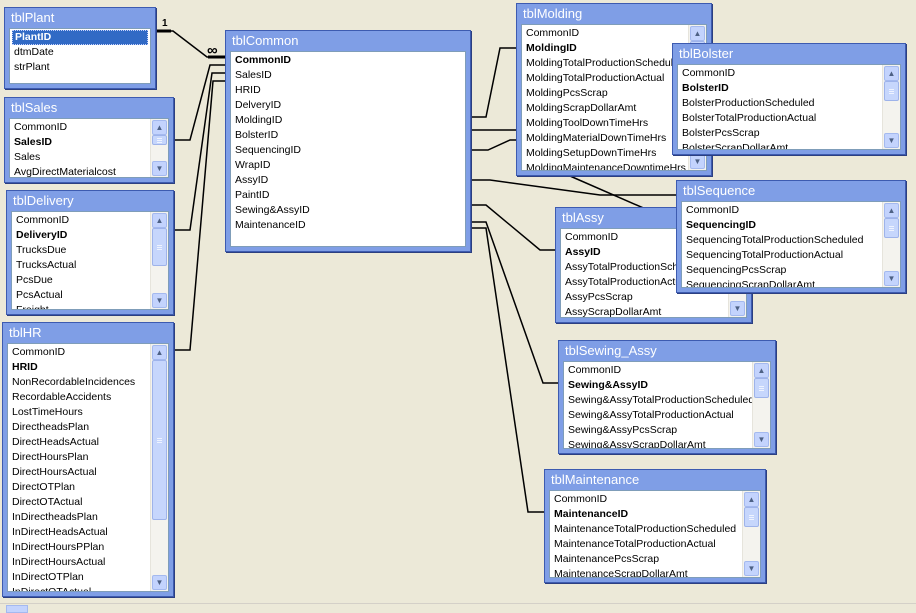 Image resolution: width=916 pixels, height=613 pixels. Describe the element at coordinates (605, 48) in the screenshot. I see `primary-key-field: MoldingID` at that location.